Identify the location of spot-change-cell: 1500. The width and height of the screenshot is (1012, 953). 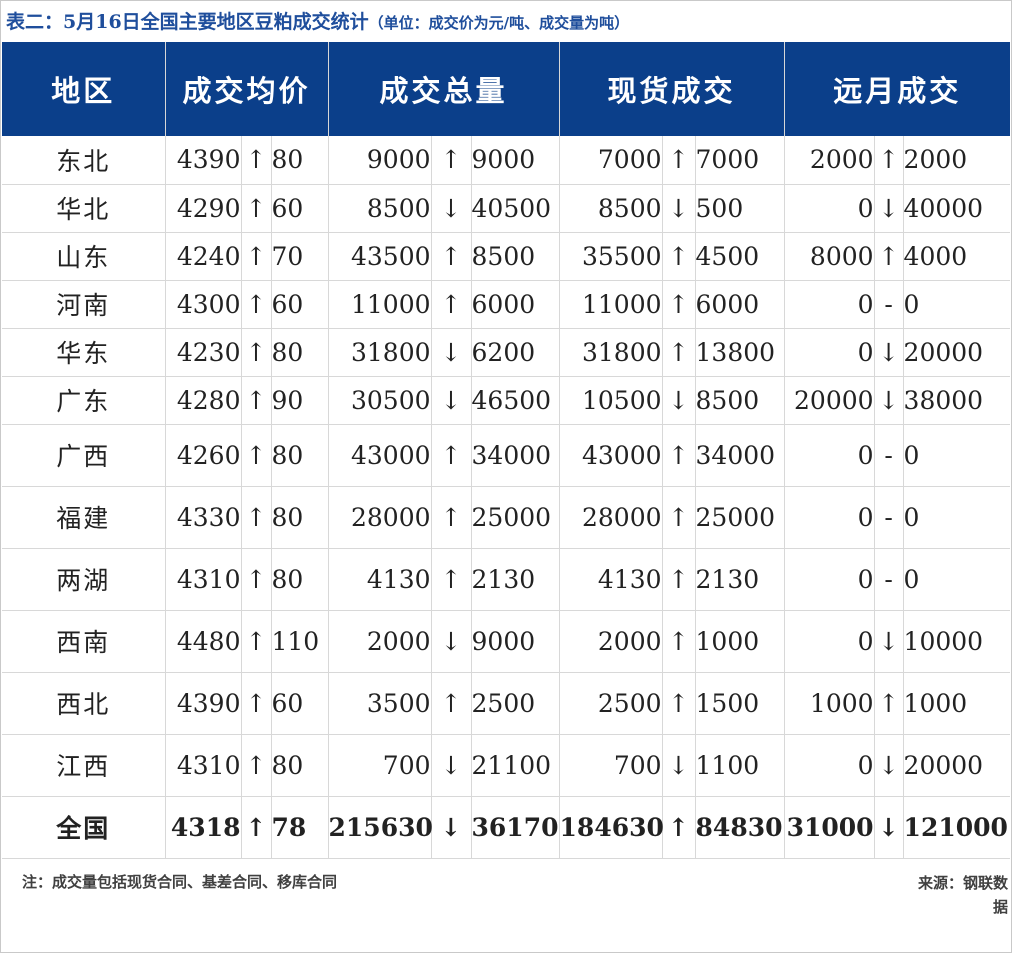
(740, 703).